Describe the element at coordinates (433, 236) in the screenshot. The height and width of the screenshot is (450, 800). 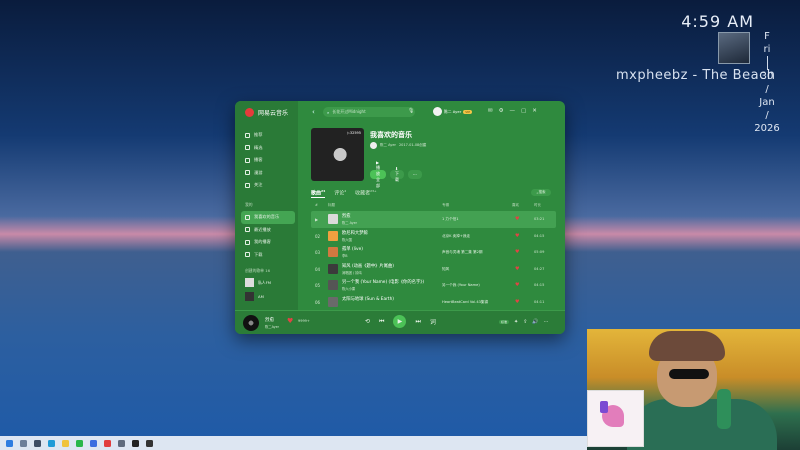
I see `table-row: 02 欧尼和大梦鲸 陈六国 北京K 卖掉+我走 ♥ 04:15` at that location.